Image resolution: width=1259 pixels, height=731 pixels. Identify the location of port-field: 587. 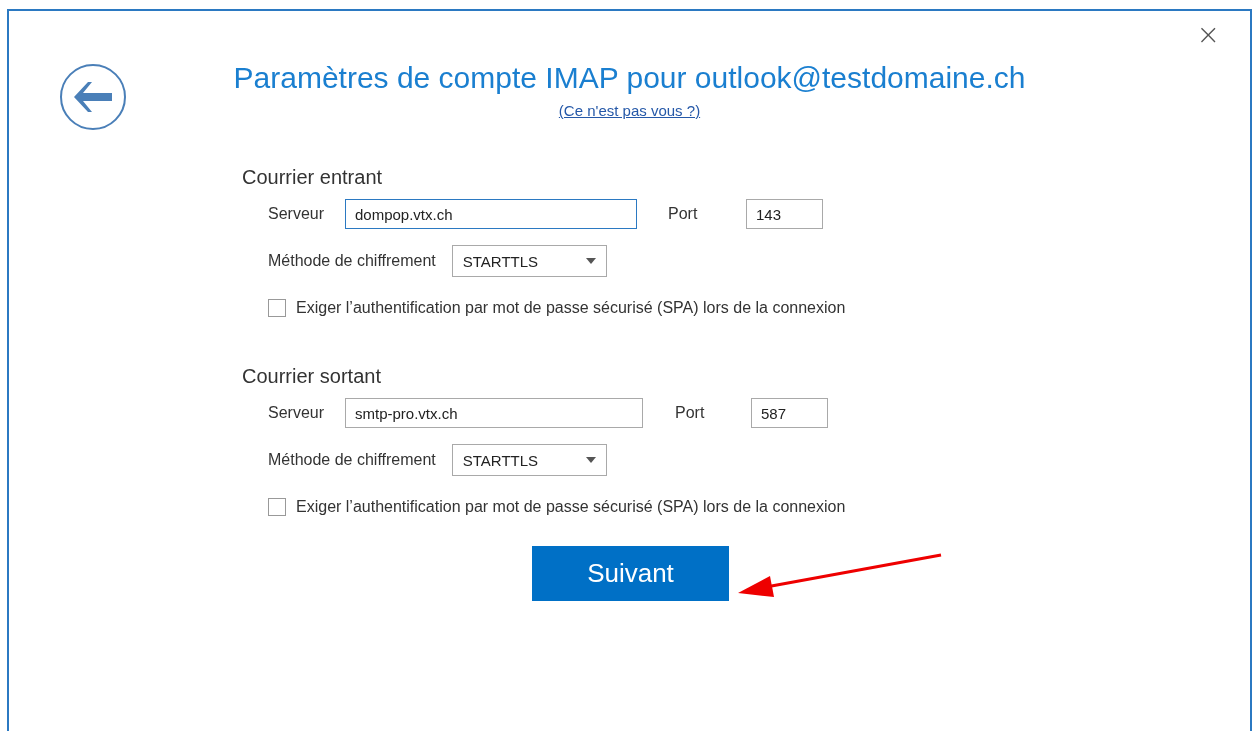
(789, 413).